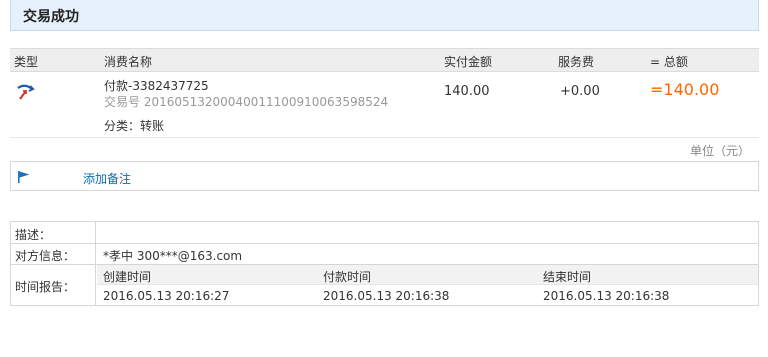 The width and height of the screenshot is (768, 357). I want to click on paid-amount: 140.00, so click(467, 91).